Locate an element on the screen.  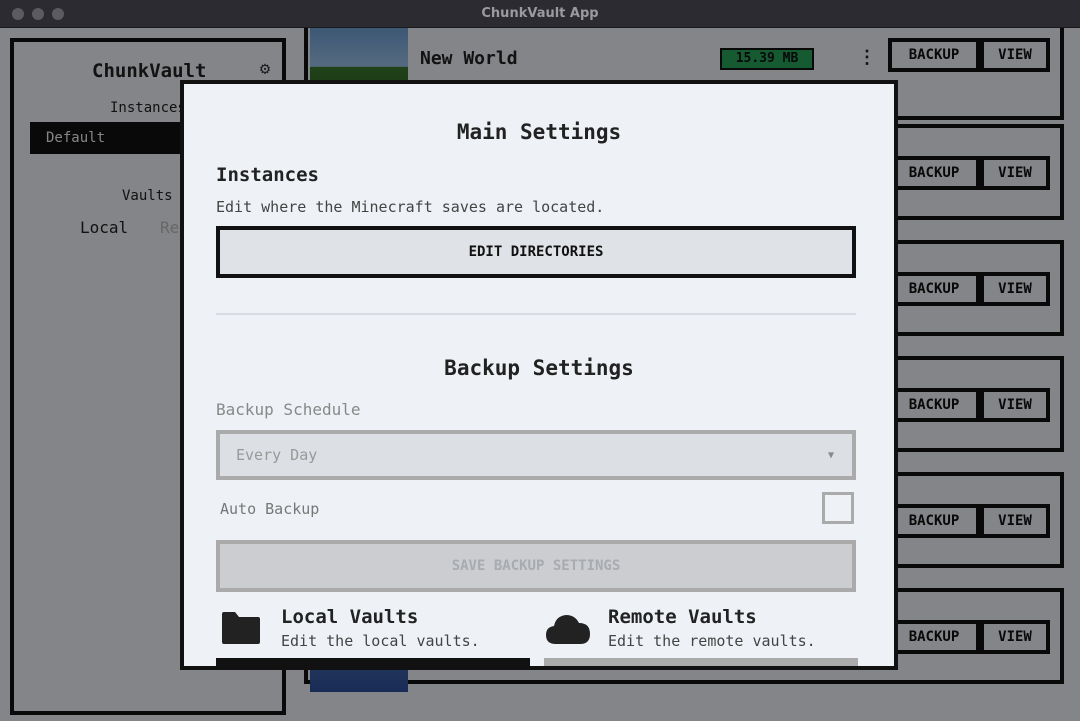
remote-vaults-title: Remote Vaults is located at coordinates (682, 617).